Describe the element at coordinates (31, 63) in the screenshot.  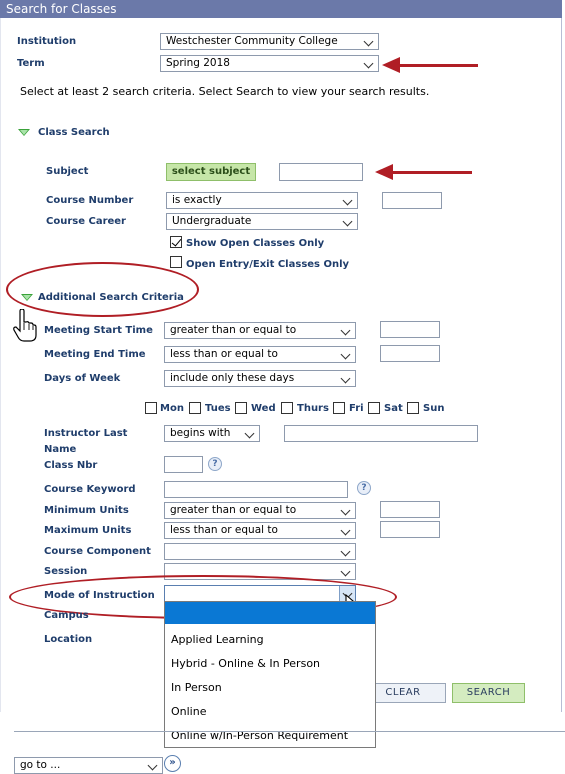
I see `term-label: Term` at that location.